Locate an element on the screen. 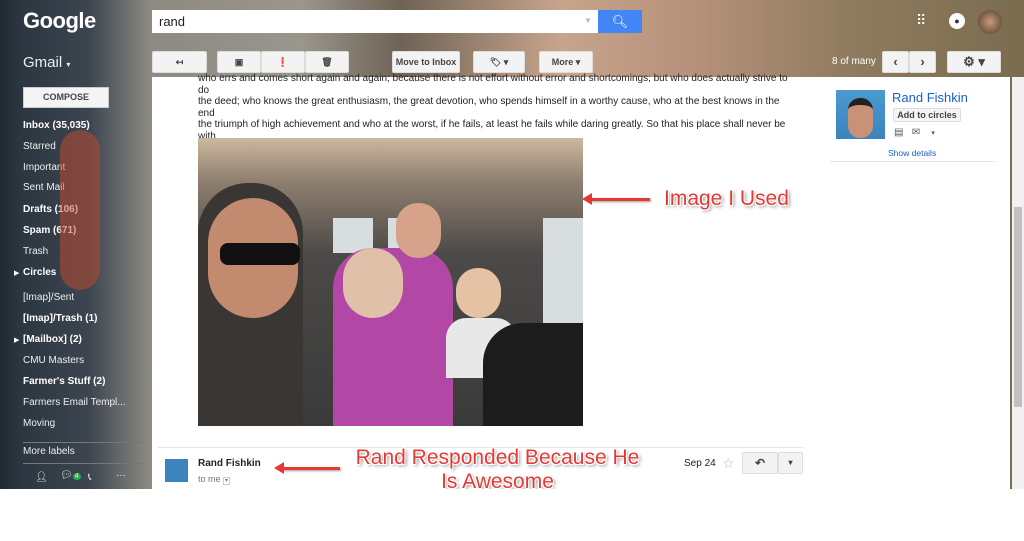 The image size is (1024, 541). label-tag-icon: 🏷︎ ▾ is located at coordinates (499, 62).